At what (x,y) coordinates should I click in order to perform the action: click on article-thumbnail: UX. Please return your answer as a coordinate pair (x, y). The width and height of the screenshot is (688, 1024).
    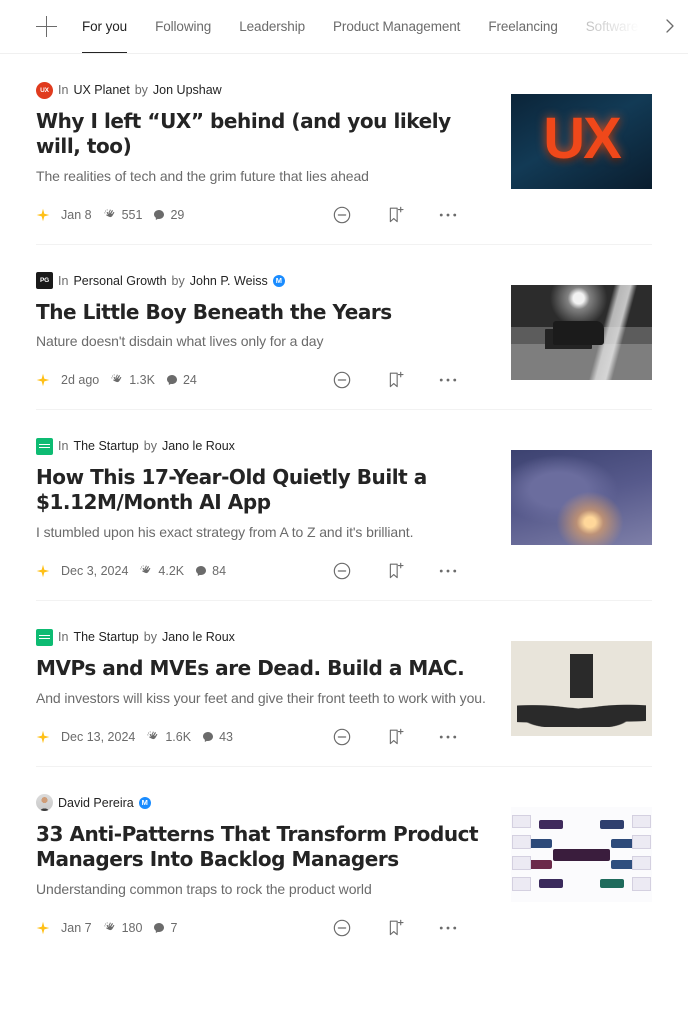
    Looking at the image, I should click on (581, 141).